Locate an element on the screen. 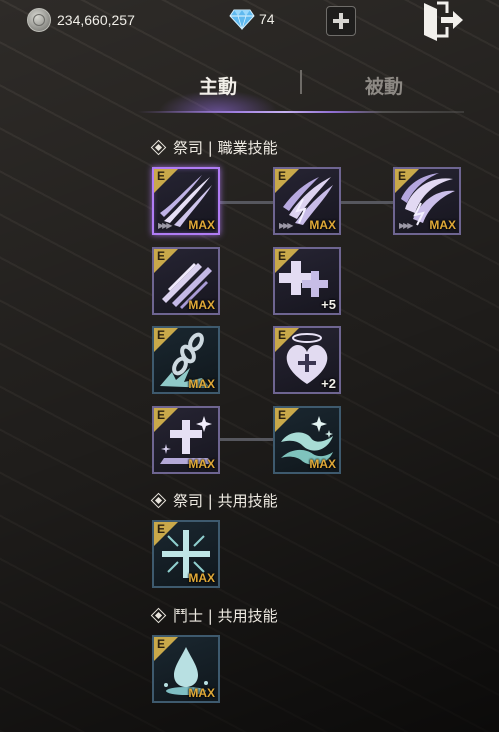 This screenshot has width=499, height=732. section-header-class-skills: 祭司 | 職業技能 is located at coordinates (214, 147).